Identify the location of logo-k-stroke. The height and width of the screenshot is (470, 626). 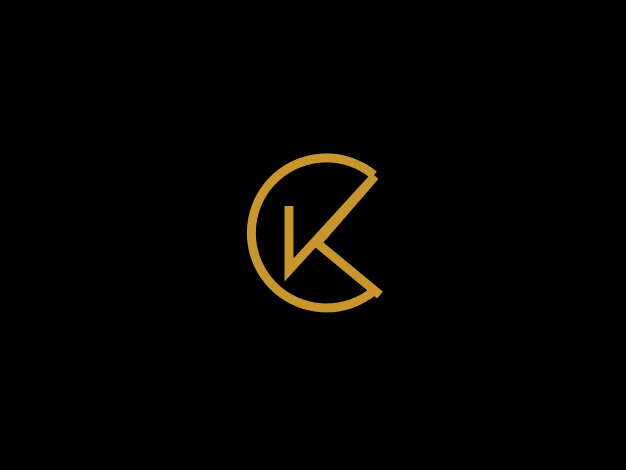
(333, 235).